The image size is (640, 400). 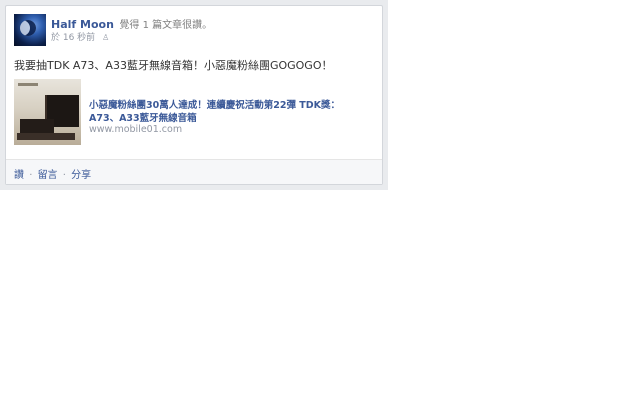 I want to click on thumbnail-logo-strip, so click(x=28, y=84).